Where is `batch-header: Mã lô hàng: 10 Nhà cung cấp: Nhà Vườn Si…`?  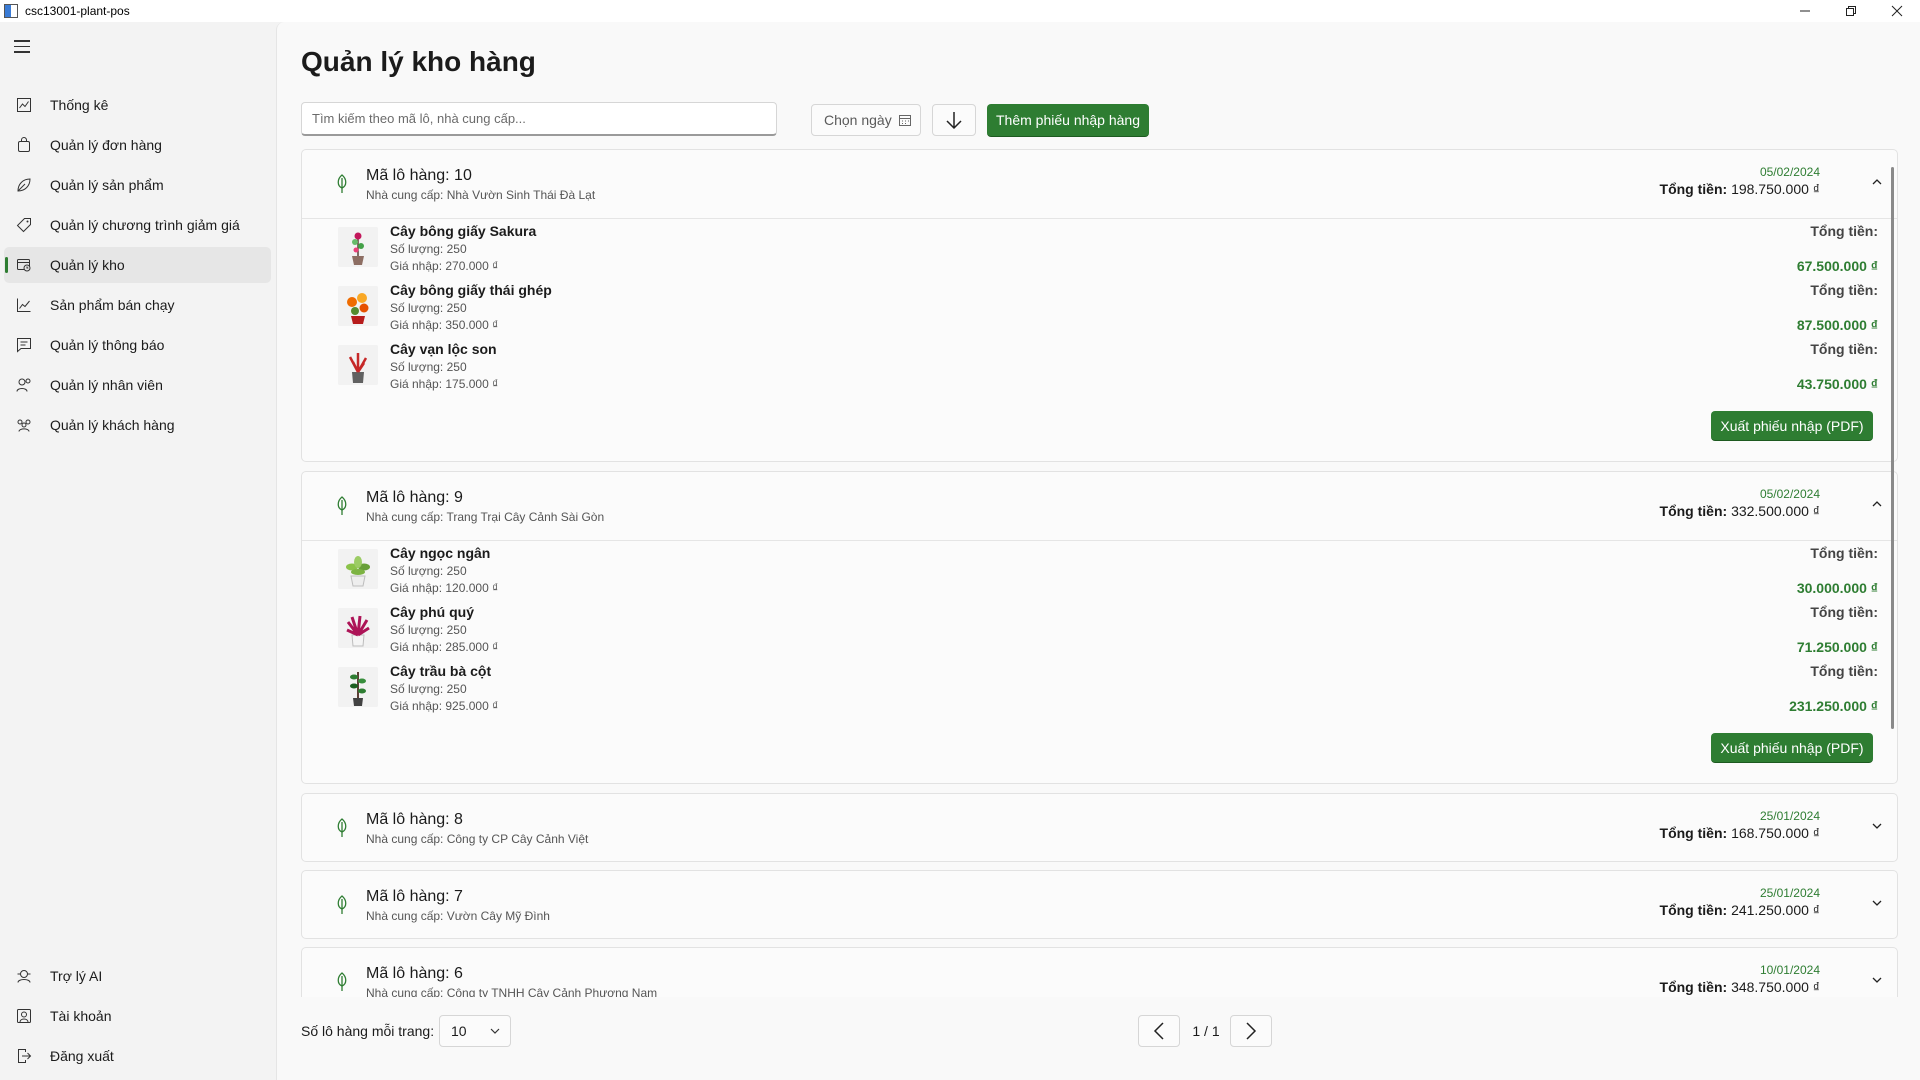 batch-header: Mã lô hàng: 10 Nhà cung cấp: Nhà Vườn Si… is located at coordinates (1099, 184).